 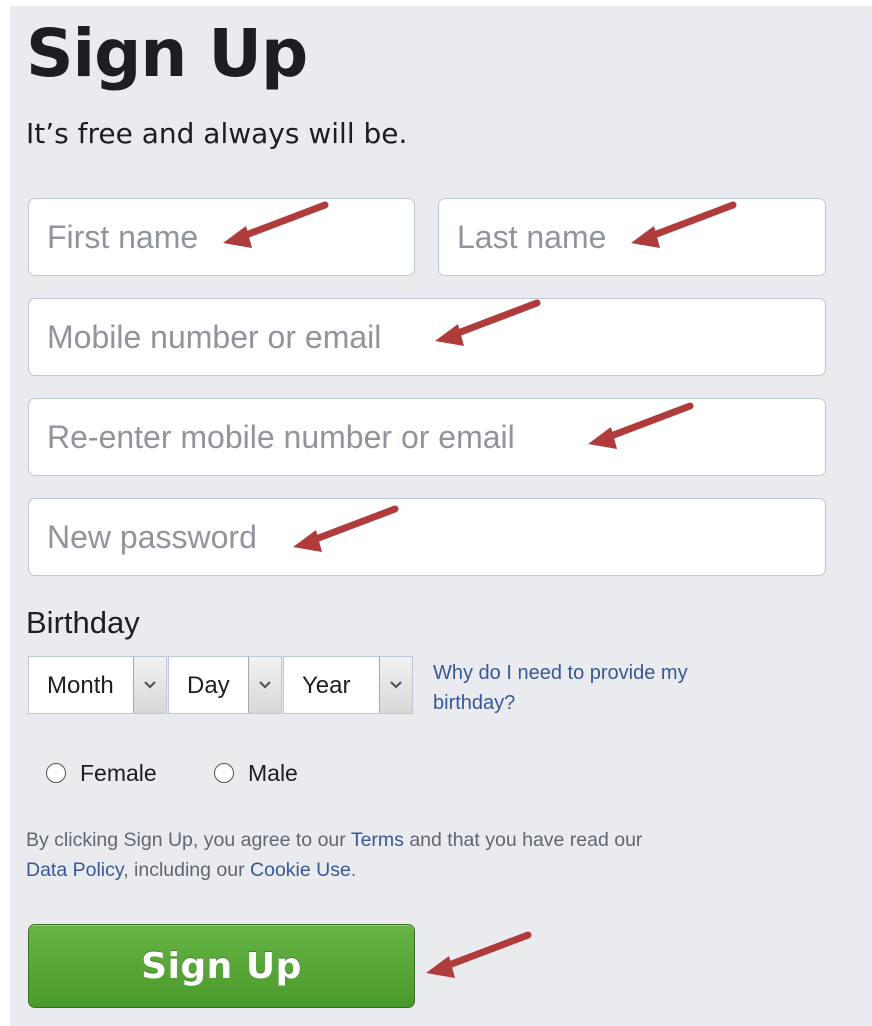 I want to click on year-select-value: Year, so click(x=326, y=685).